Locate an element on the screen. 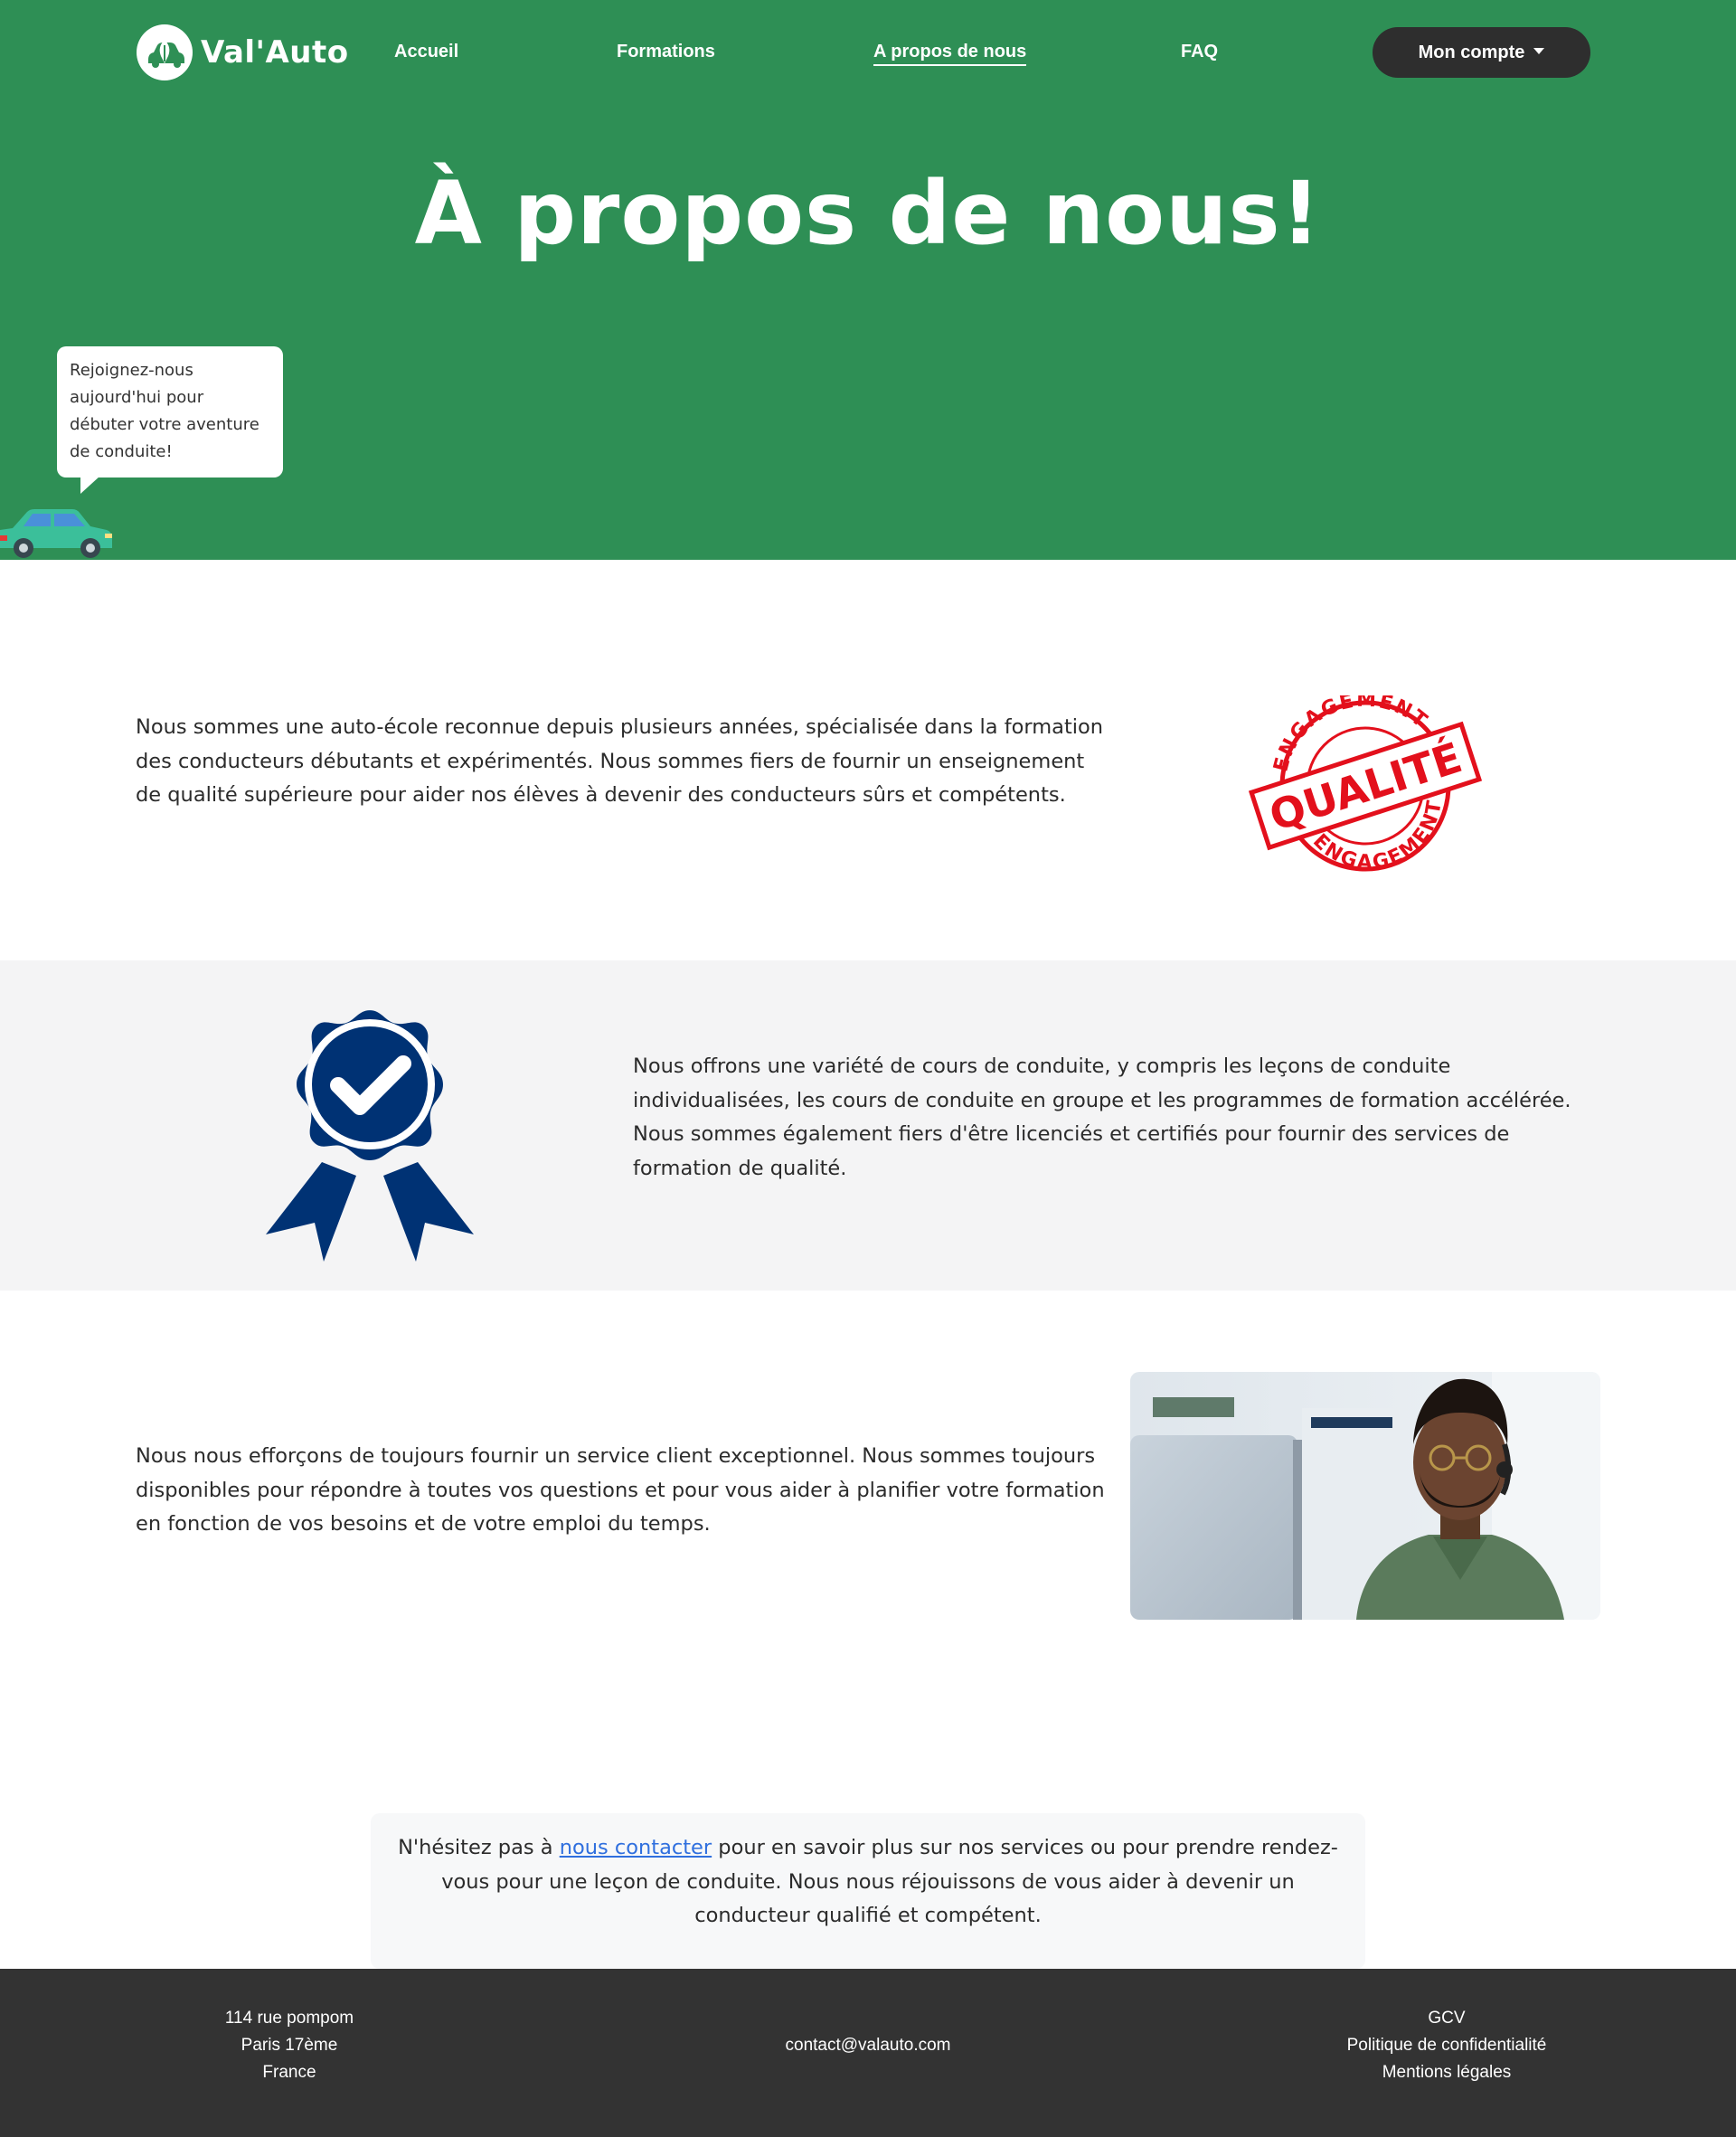 This screenshot has height=2137, width=1736. page-title: À propos de nous! is located at coordinates (868, 213).